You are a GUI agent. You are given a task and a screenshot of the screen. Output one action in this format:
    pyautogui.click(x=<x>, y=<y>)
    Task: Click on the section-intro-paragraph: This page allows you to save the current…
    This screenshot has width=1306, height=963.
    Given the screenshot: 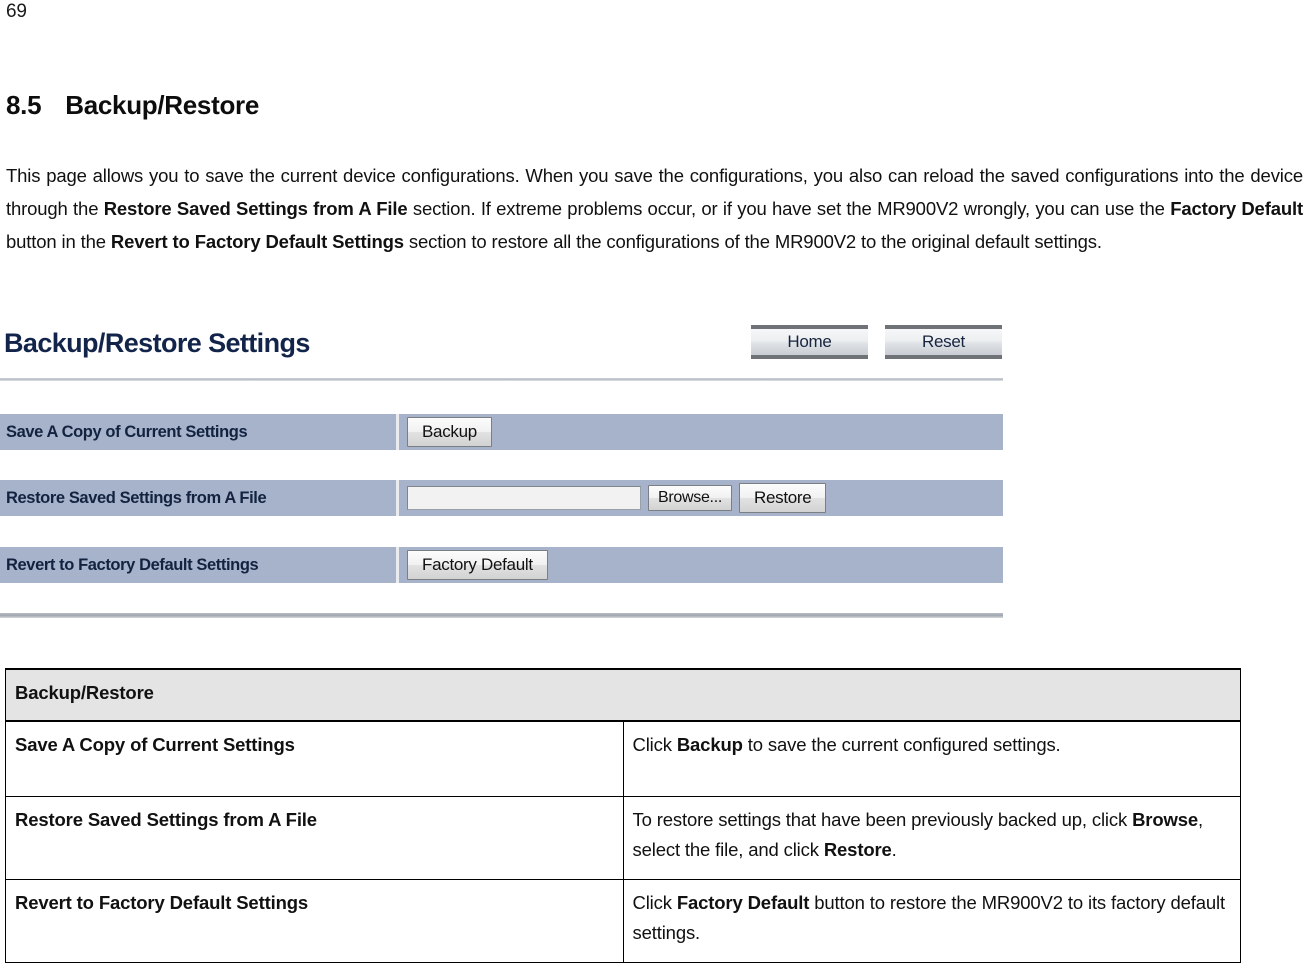 What is the action you would take?
    pyautogui.click(x=654, y=208)
    